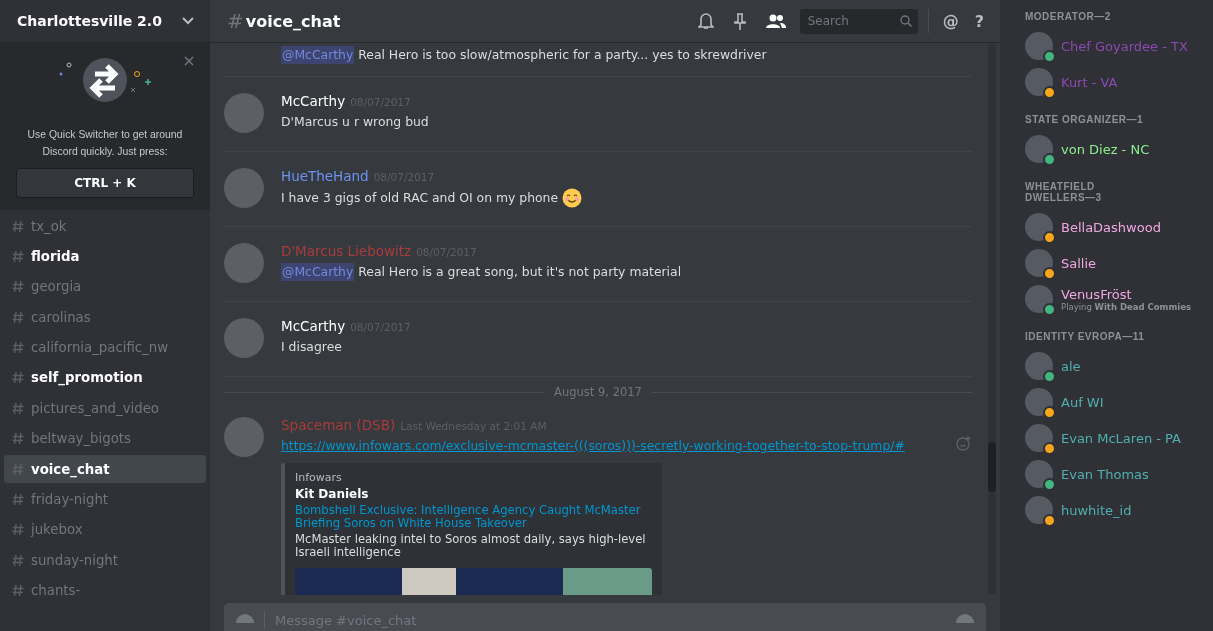  I want to click on header-button: @, so click(950, 21).